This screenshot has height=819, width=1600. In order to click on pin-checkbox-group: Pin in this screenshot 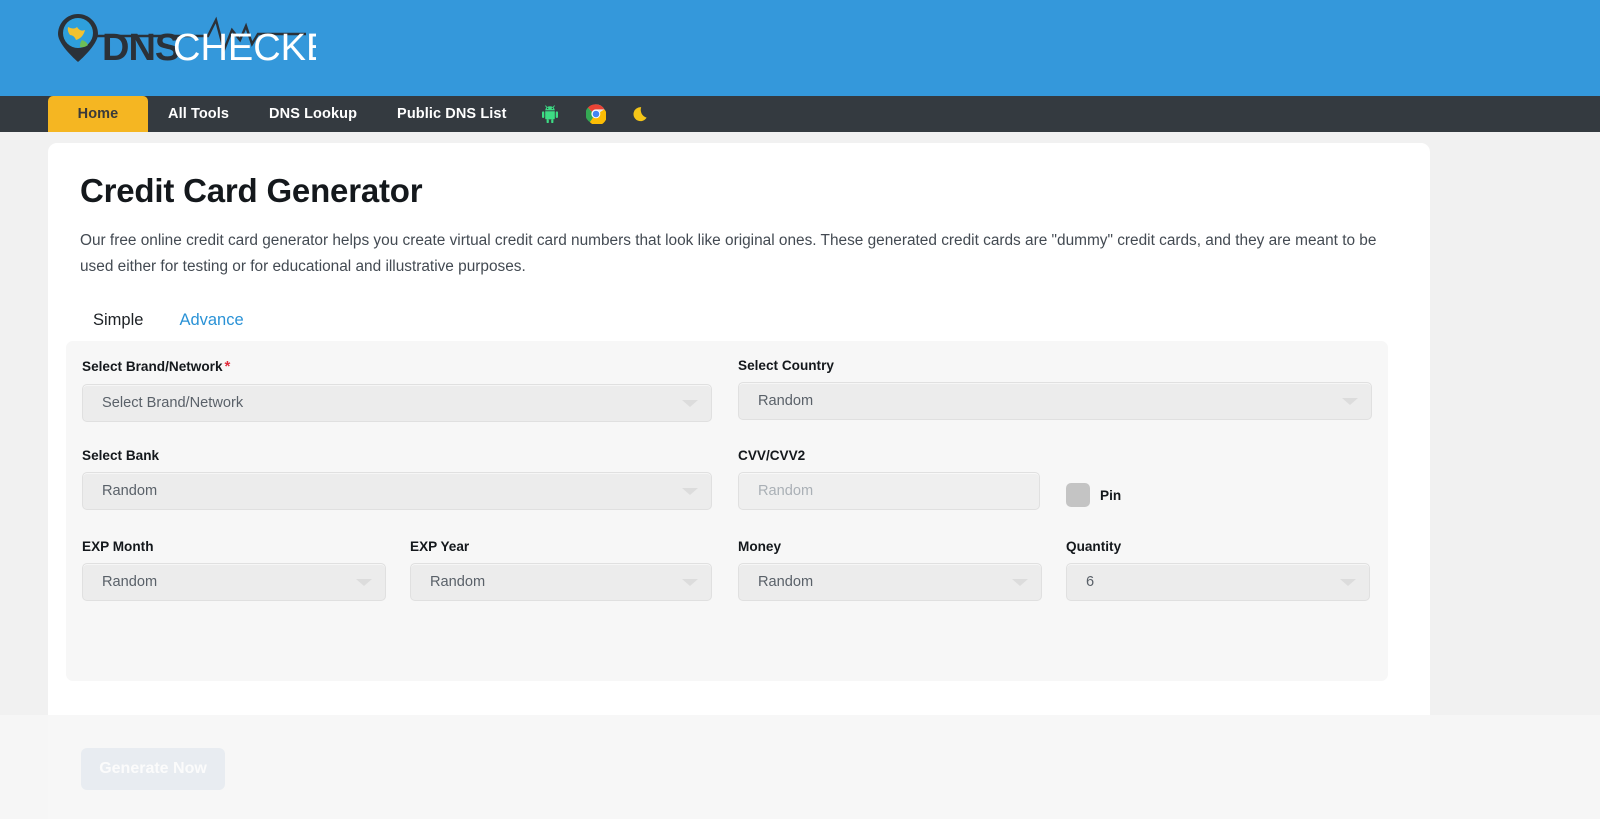, I will do `click(1093, 495)`.